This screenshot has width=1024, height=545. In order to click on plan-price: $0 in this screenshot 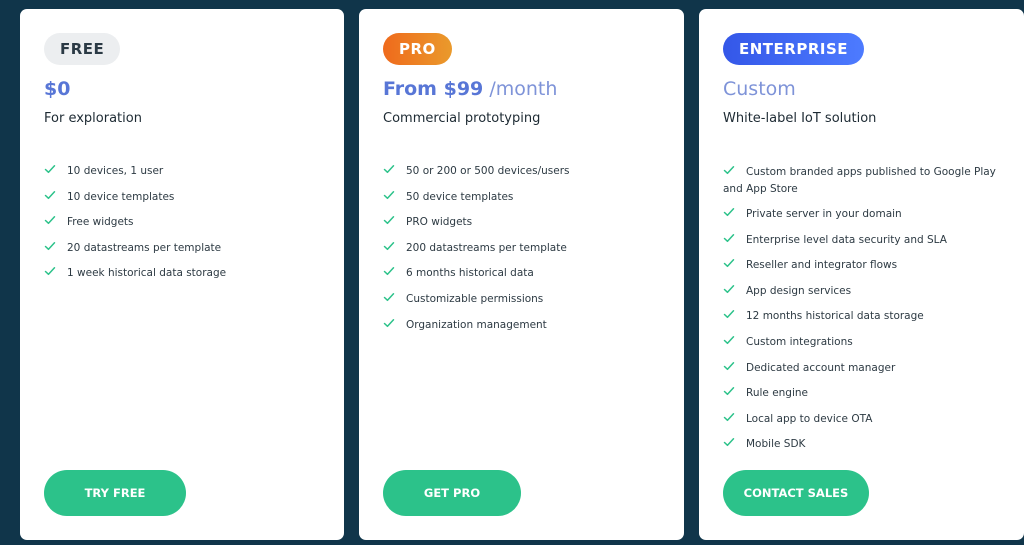, I will do `click(57, 89)`.